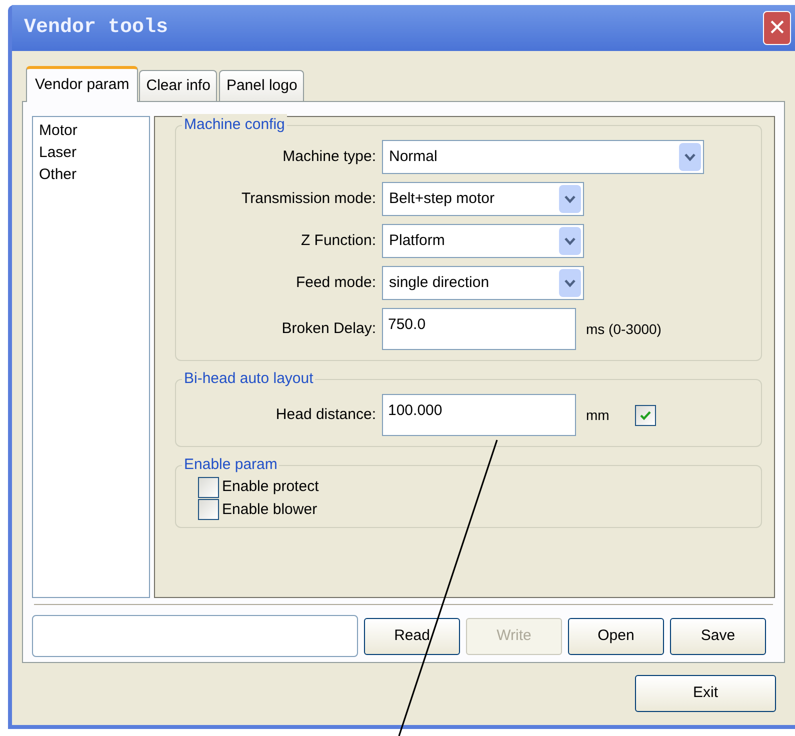  What do you see at coordinates (479, 415) in the screenshot?
I see `input-field: 100.000` at bounding box center [479, 415].